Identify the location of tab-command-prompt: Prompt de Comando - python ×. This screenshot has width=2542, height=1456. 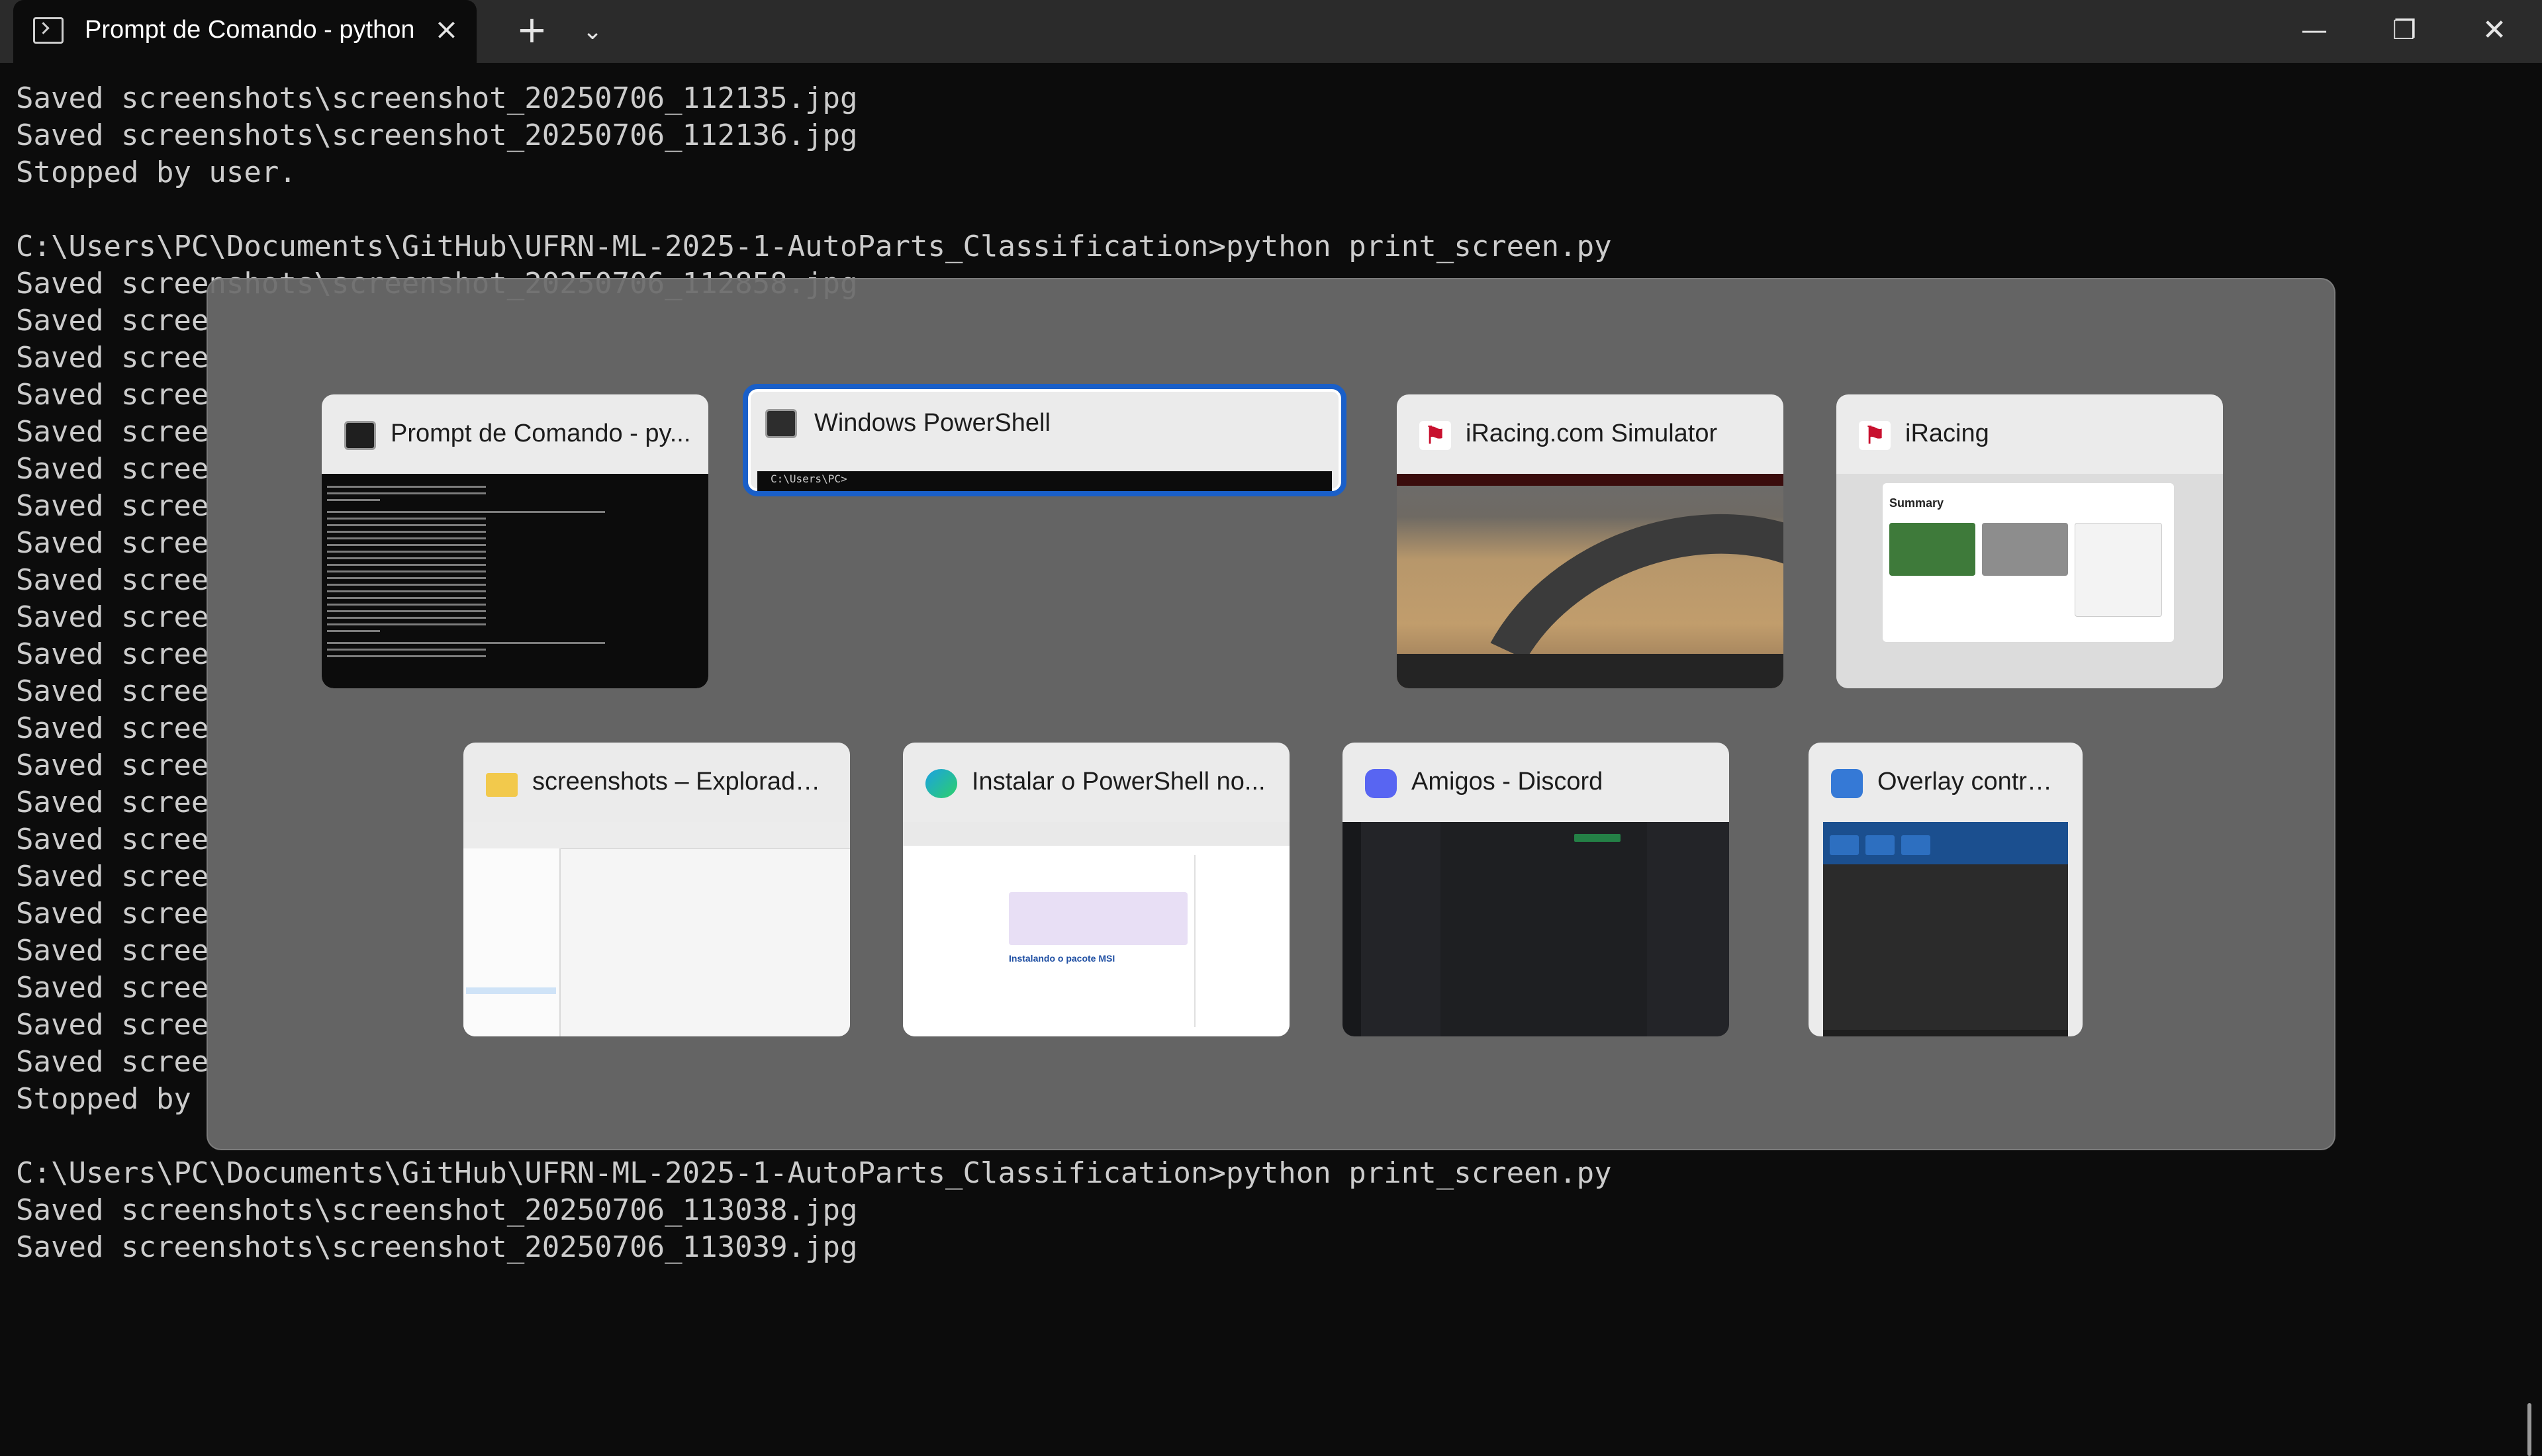
(245, 32).